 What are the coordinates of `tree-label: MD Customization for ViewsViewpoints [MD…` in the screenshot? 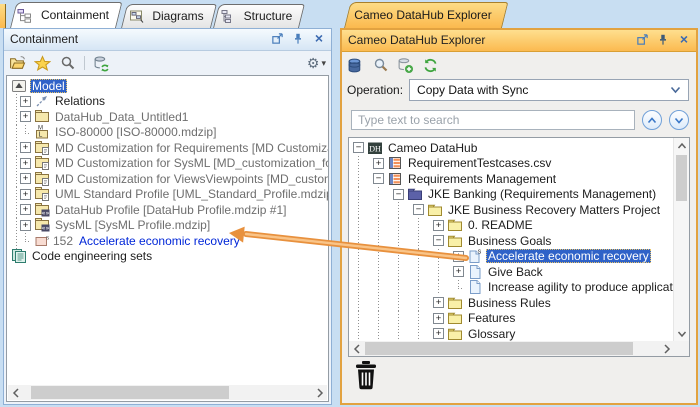 It's located at (190, 179).